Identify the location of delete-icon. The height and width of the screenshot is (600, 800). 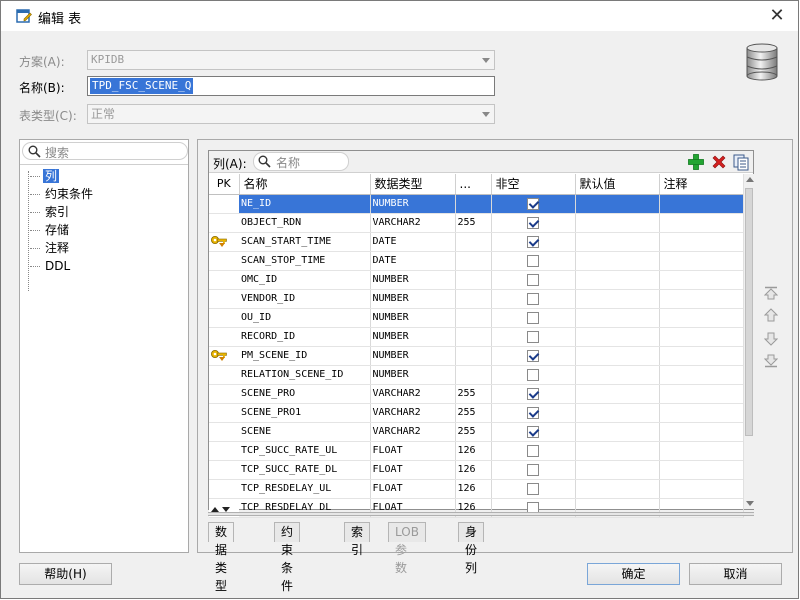
(719, 162).